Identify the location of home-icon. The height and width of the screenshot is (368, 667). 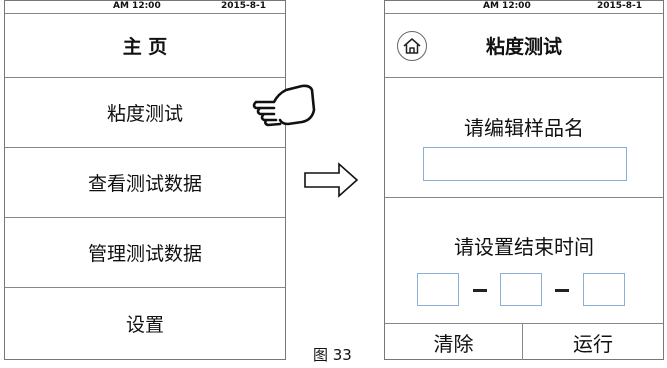
(412, 46).